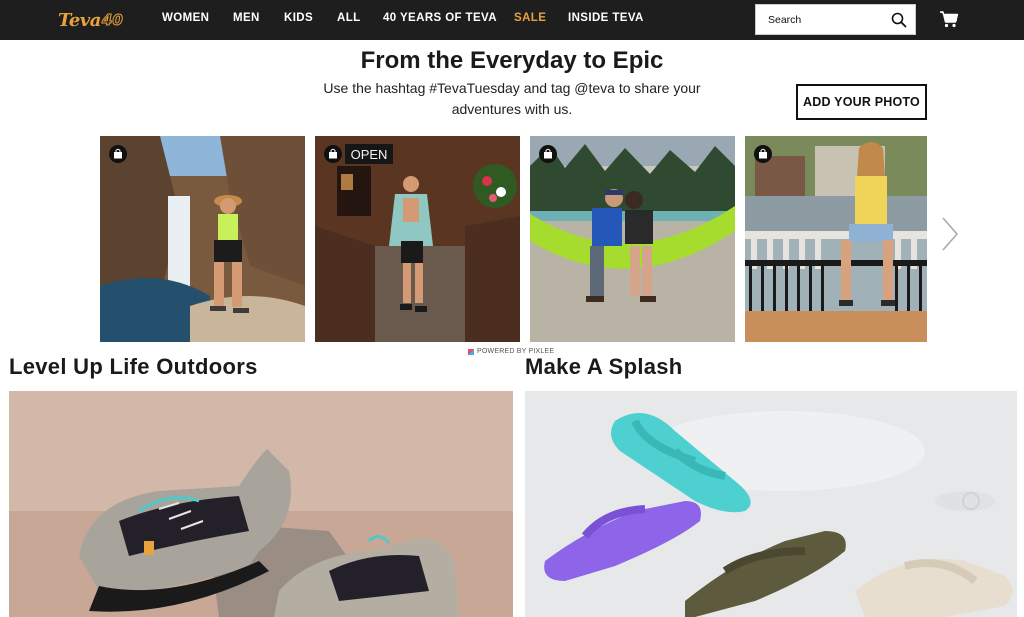 This screenshot has height=617, width=1024. What do you see at coordinates (246, 18) in the screenshot?
I see `nav-men: MEN` at bounding box center [246, 18].